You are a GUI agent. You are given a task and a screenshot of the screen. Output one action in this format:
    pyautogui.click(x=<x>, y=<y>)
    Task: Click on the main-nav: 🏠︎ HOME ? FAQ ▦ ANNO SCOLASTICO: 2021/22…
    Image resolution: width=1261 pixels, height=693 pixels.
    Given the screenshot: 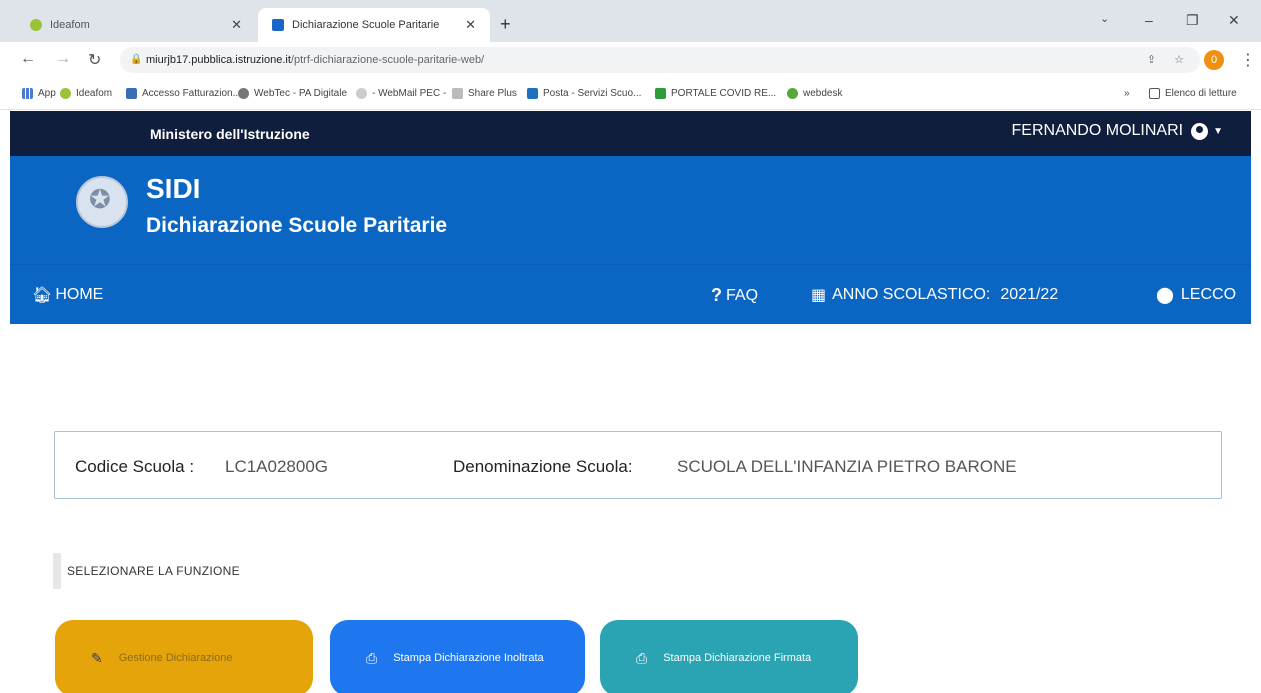 What is the action you would take?
    pyautogui.click(x=630, y=294)
    